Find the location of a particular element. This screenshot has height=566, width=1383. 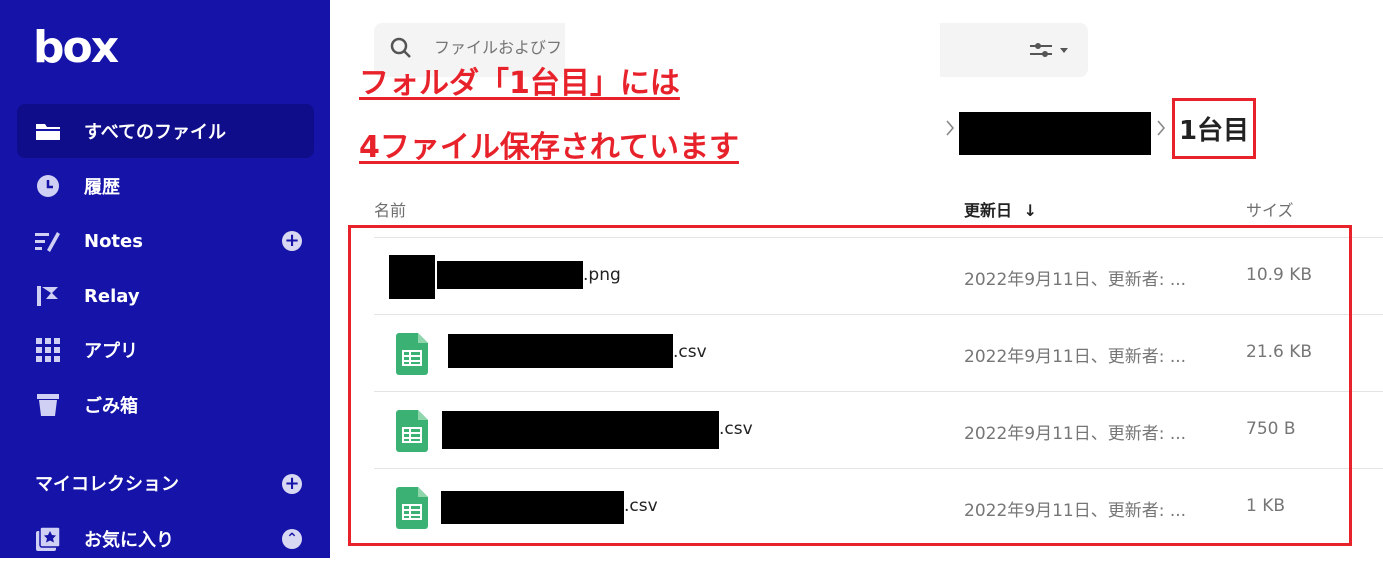

sidebar-item-notes: Notes + is located at coordinates (165, 241).